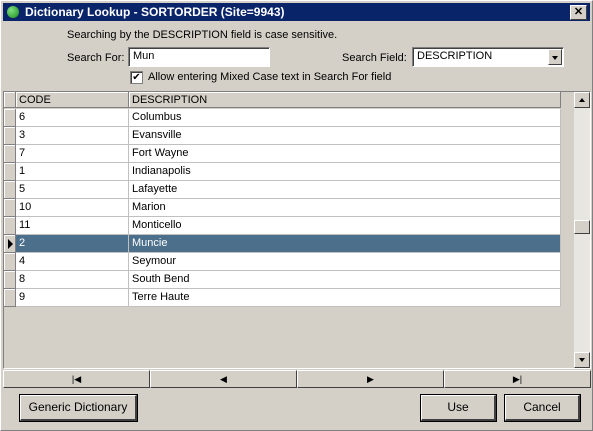 This screenshot has height=431, width=593. I want to click on cell-code: 6, so click(72, 118).